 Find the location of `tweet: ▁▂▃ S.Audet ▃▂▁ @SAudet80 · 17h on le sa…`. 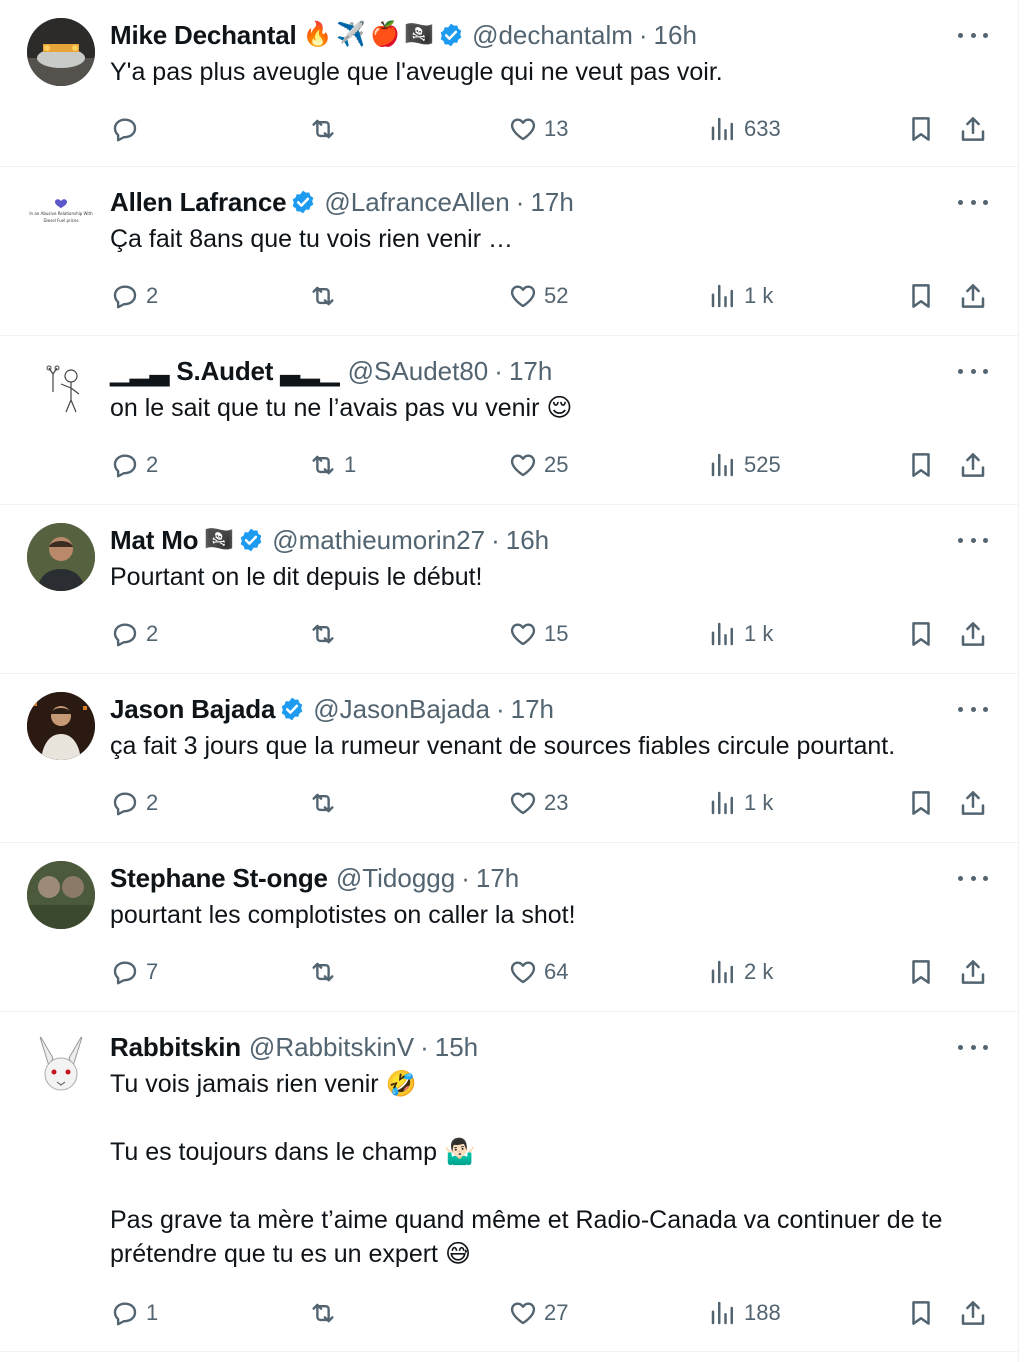

tweet: ▁▂▃ S.Audet ▃▂▁ @SAudet80 · 17h on le sa… is located at coordinates (509, 420).